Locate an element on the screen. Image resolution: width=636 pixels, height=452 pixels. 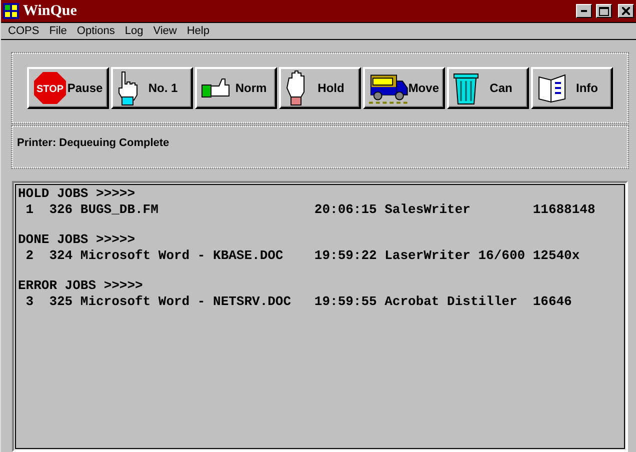
toolbar-button: Can is located at coordinates (488, 88).